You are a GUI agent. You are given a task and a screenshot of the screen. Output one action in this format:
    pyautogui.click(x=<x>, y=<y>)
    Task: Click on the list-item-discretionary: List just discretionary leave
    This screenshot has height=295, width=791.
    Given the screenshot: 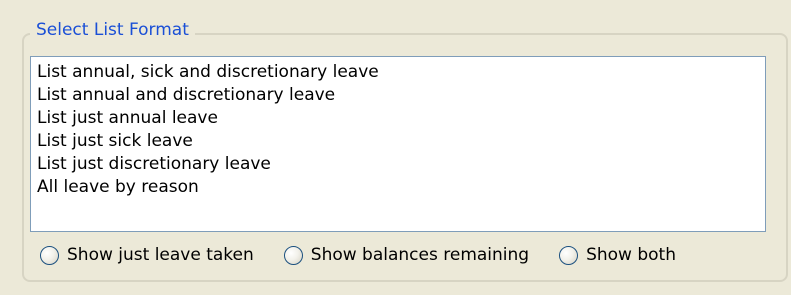 What is the action you would take?
    pyautogui.click(x=401, y=164)
    